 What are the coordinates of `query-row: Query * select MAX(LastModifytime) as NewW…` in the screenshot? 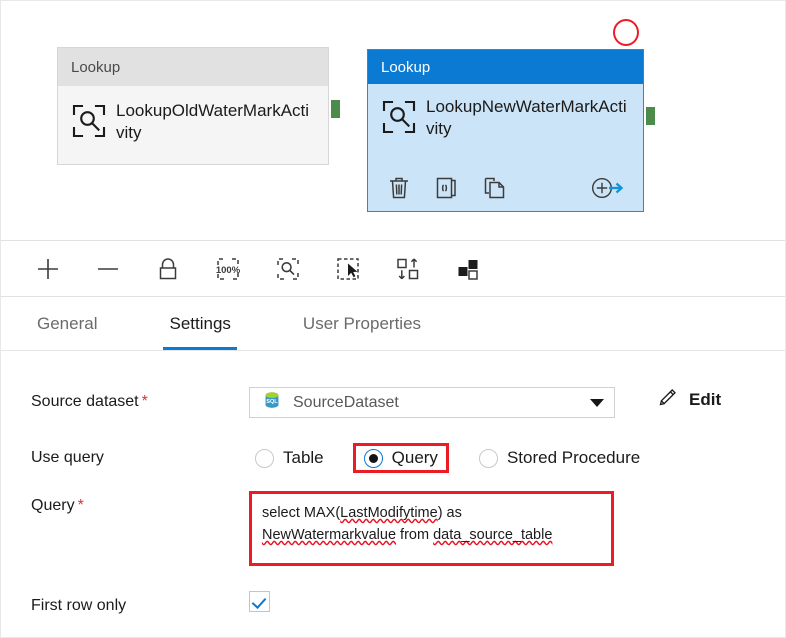 It's located at (393, 528).